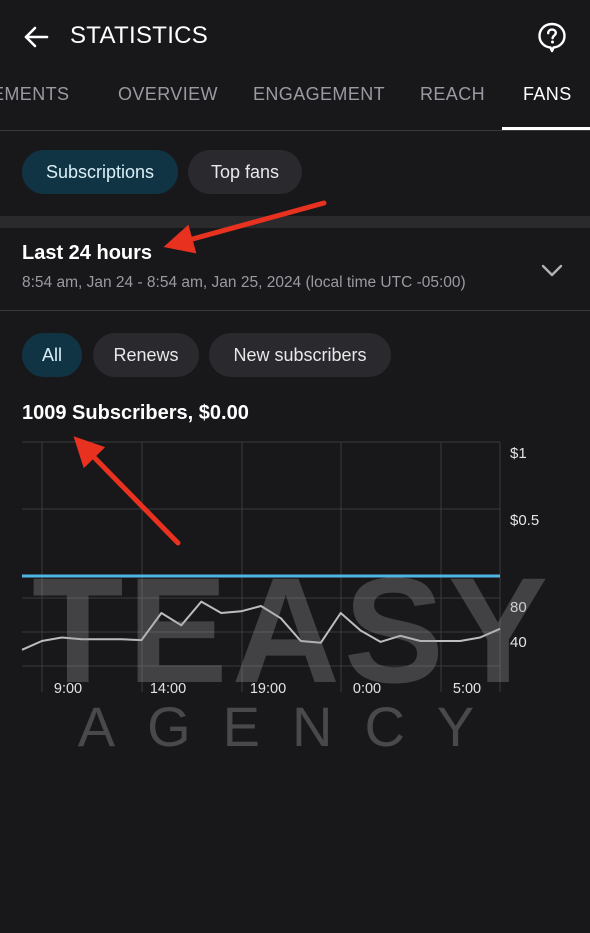 The width and height of the screenshot is (590, 933). I want to click on segment-top-fans: Top fans, so click(245, 172).